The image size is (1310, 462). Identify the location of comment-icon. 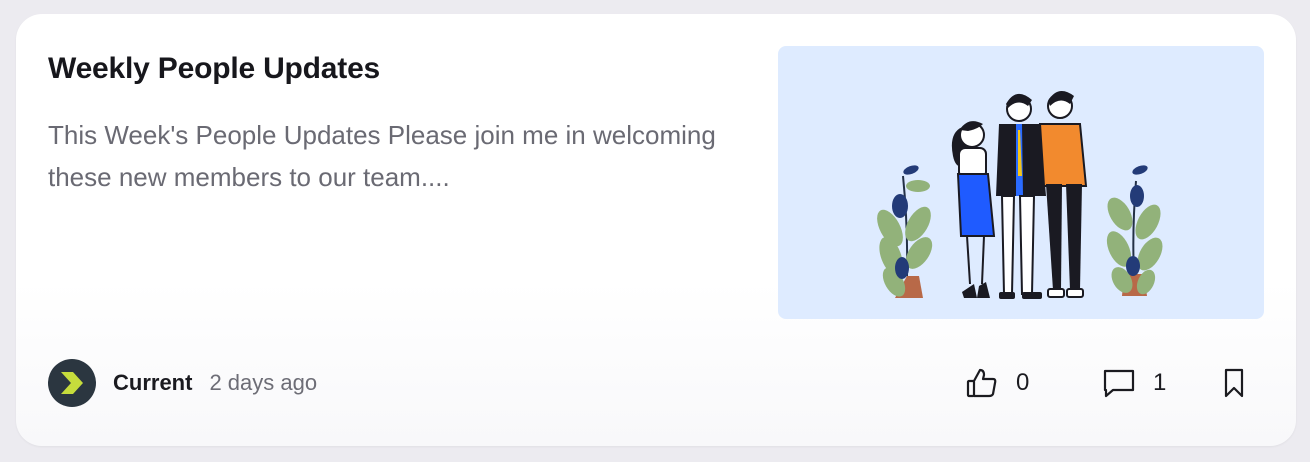
(1119, 383).